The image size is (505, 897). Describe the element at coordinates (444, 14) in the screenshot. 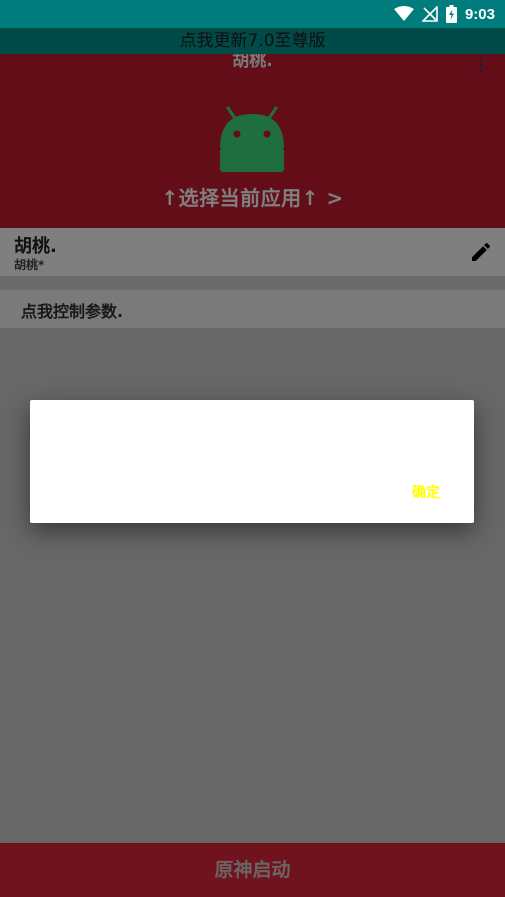

I see `status-icons: 9:03` at that location.